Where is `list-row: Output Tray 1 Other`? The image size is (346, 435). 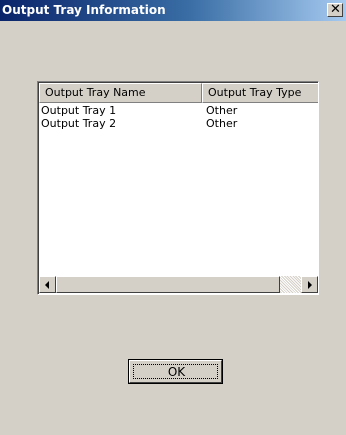
list-row: Output Tray 1 Other is located at coordinates (178, 110).